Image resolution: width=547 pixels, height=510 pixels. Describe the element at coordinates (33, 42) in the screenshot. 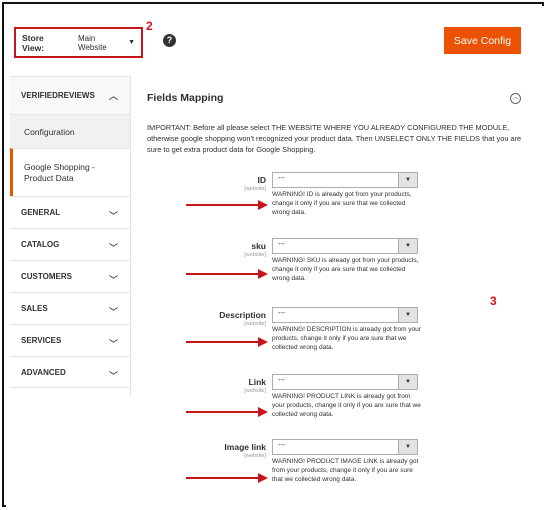

I see `store-view-label: Store View:` at that location.